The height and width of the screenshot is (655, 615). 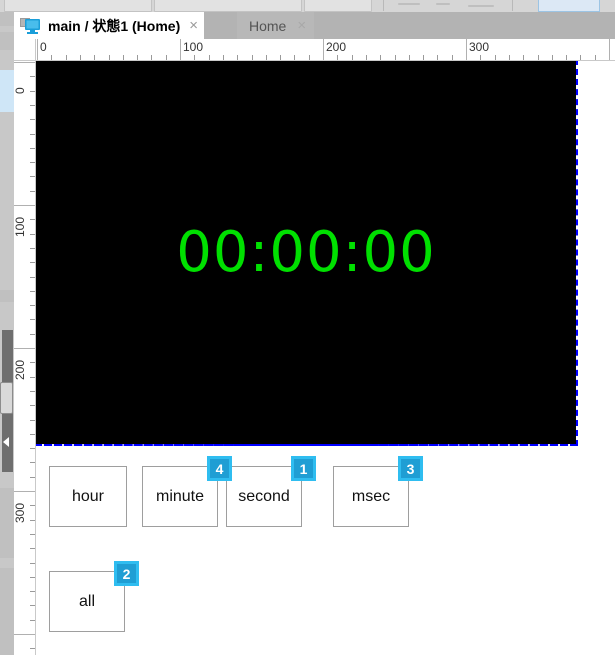 What do you see at coordinates (114, 25) in the screenshot?
I see `tab-label: main / 状態1 (Home)` at bounding box center [114, 25].